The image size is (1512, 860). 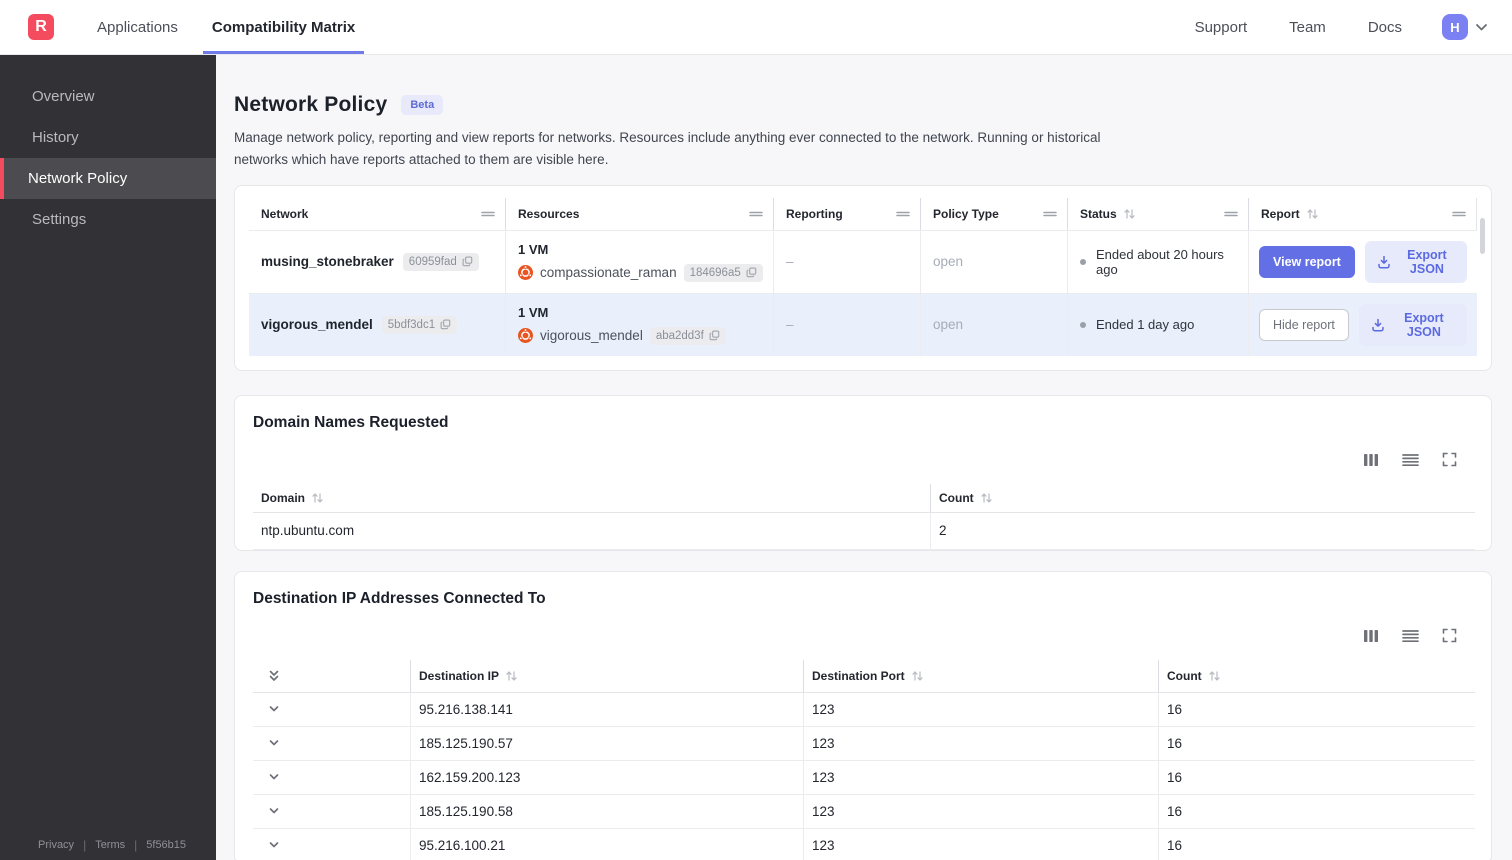 I want to click on domains-table-header: Domain Count, so click(x=864, y=498).